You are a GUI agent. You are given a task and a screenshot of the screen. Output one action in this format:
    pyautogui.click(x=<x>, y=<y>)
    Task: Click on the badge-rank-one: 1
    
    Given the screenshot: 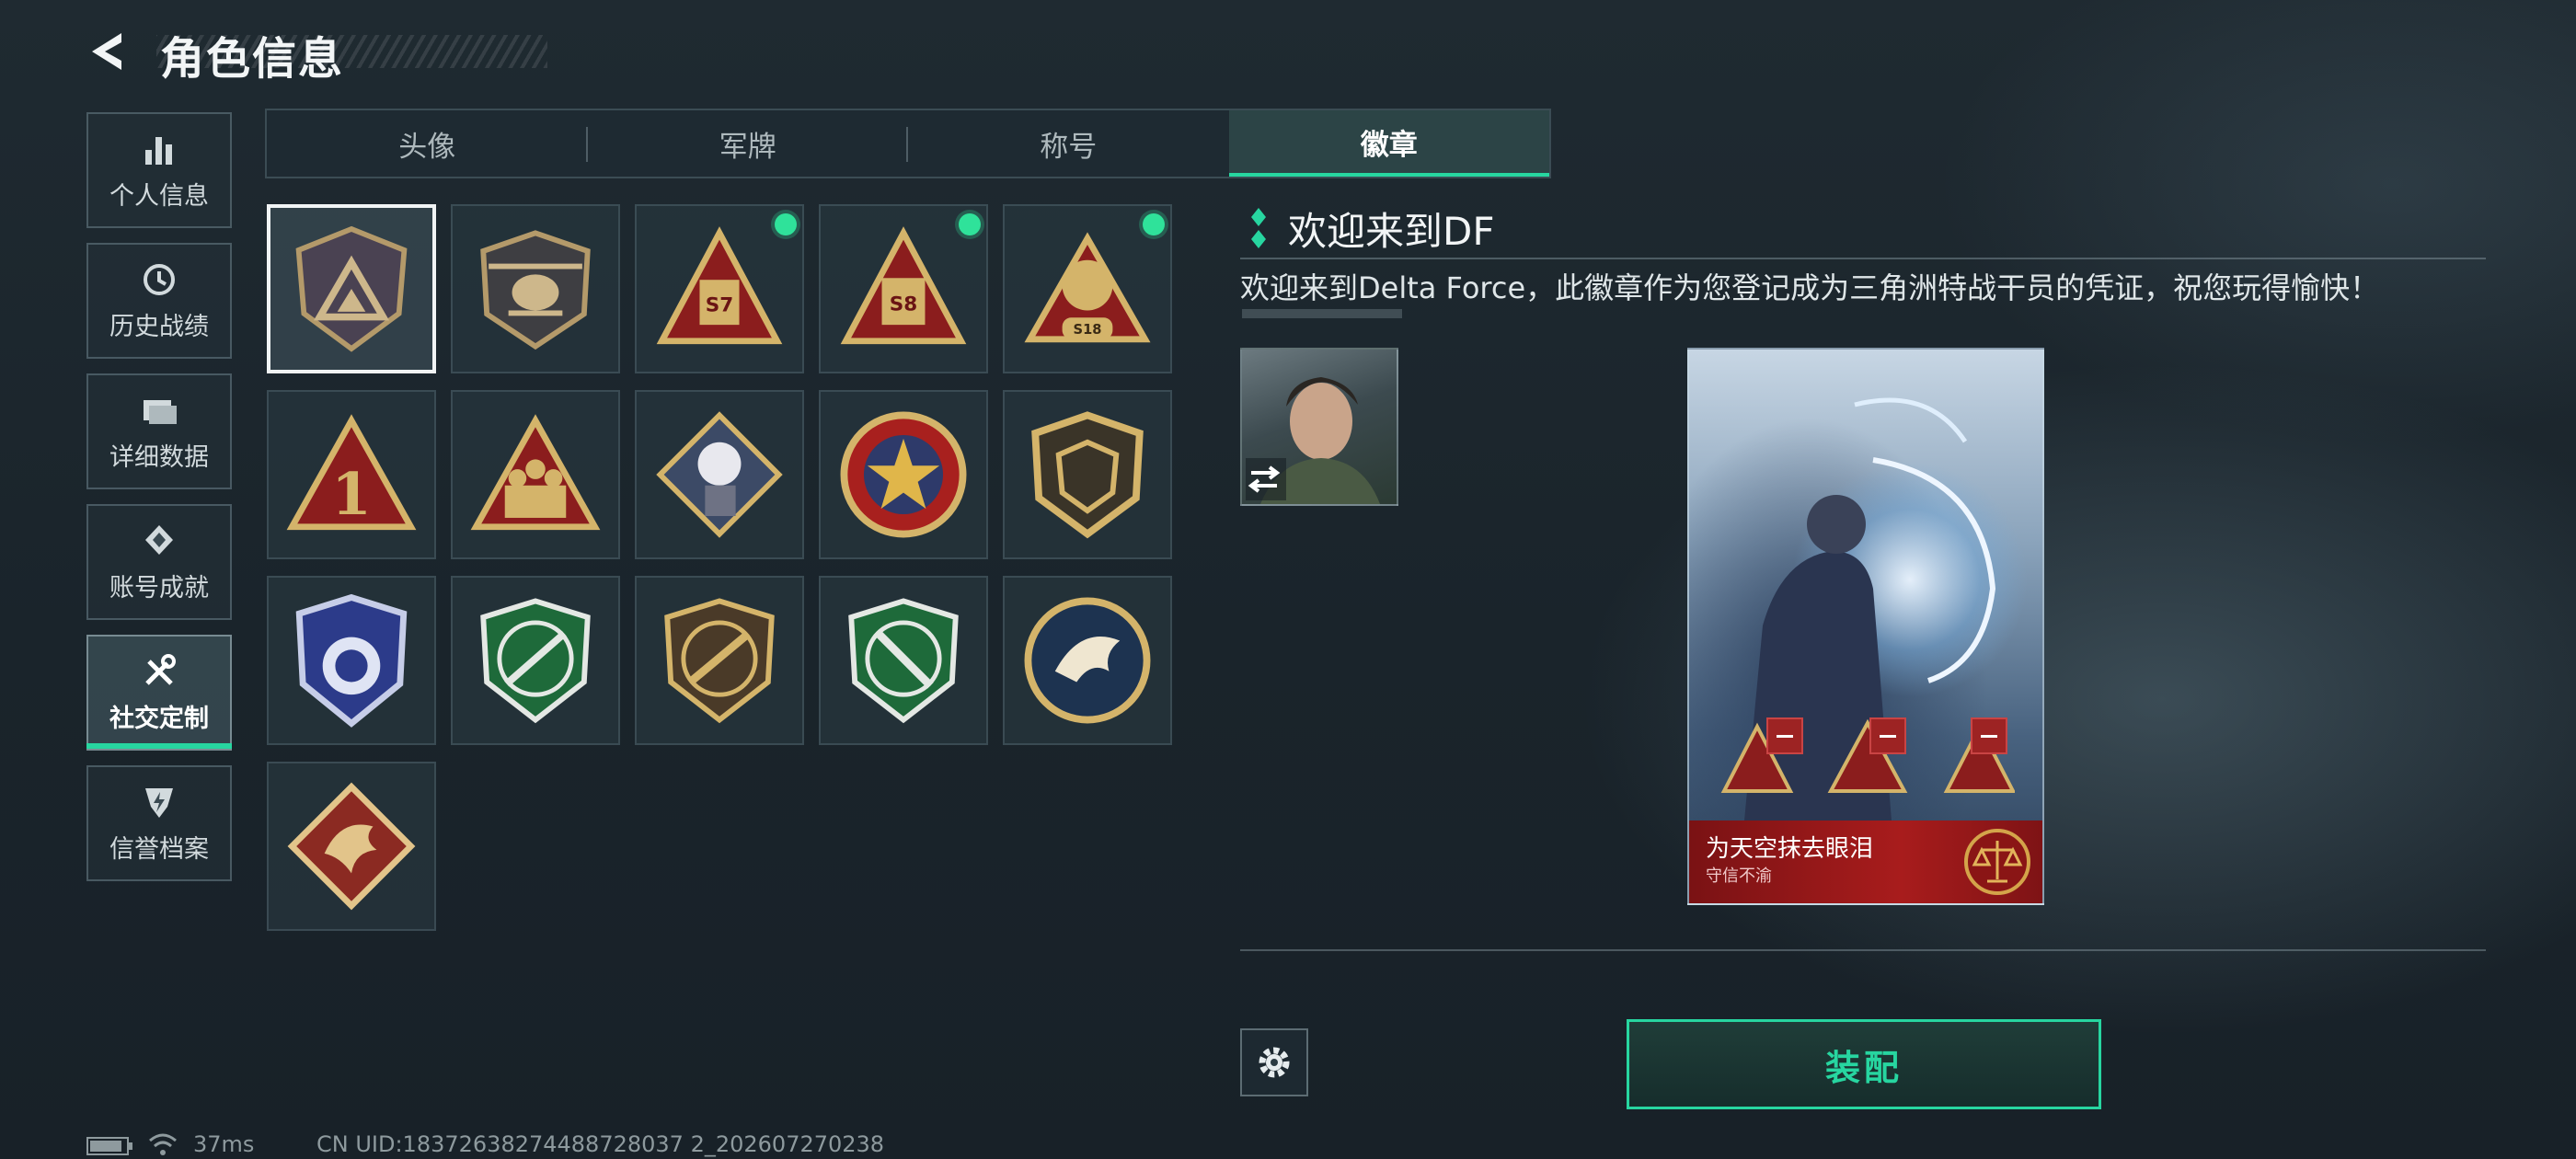 What is the action you would take?
    pyautogui.click(x=351, y=474)
    